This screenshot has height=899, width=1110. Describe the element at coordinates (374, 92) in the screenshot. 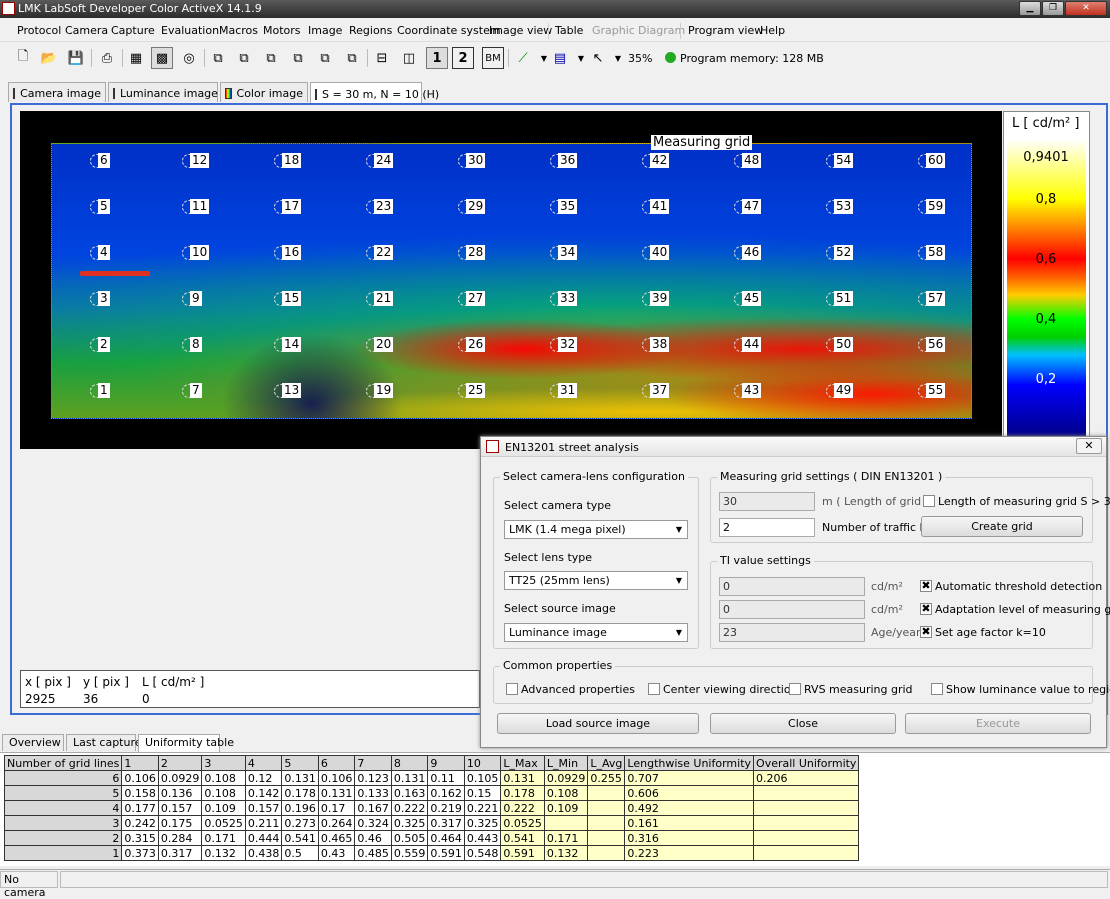

I see `tab-measuring-grid: S = 30 m, N = 10 (H)` at that location.